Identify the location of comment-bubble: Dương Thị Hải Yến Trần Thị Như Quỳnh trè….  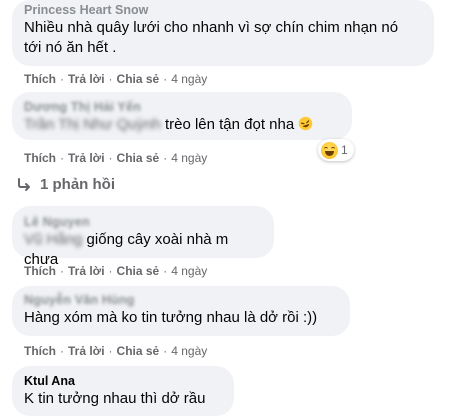
(182, 116).